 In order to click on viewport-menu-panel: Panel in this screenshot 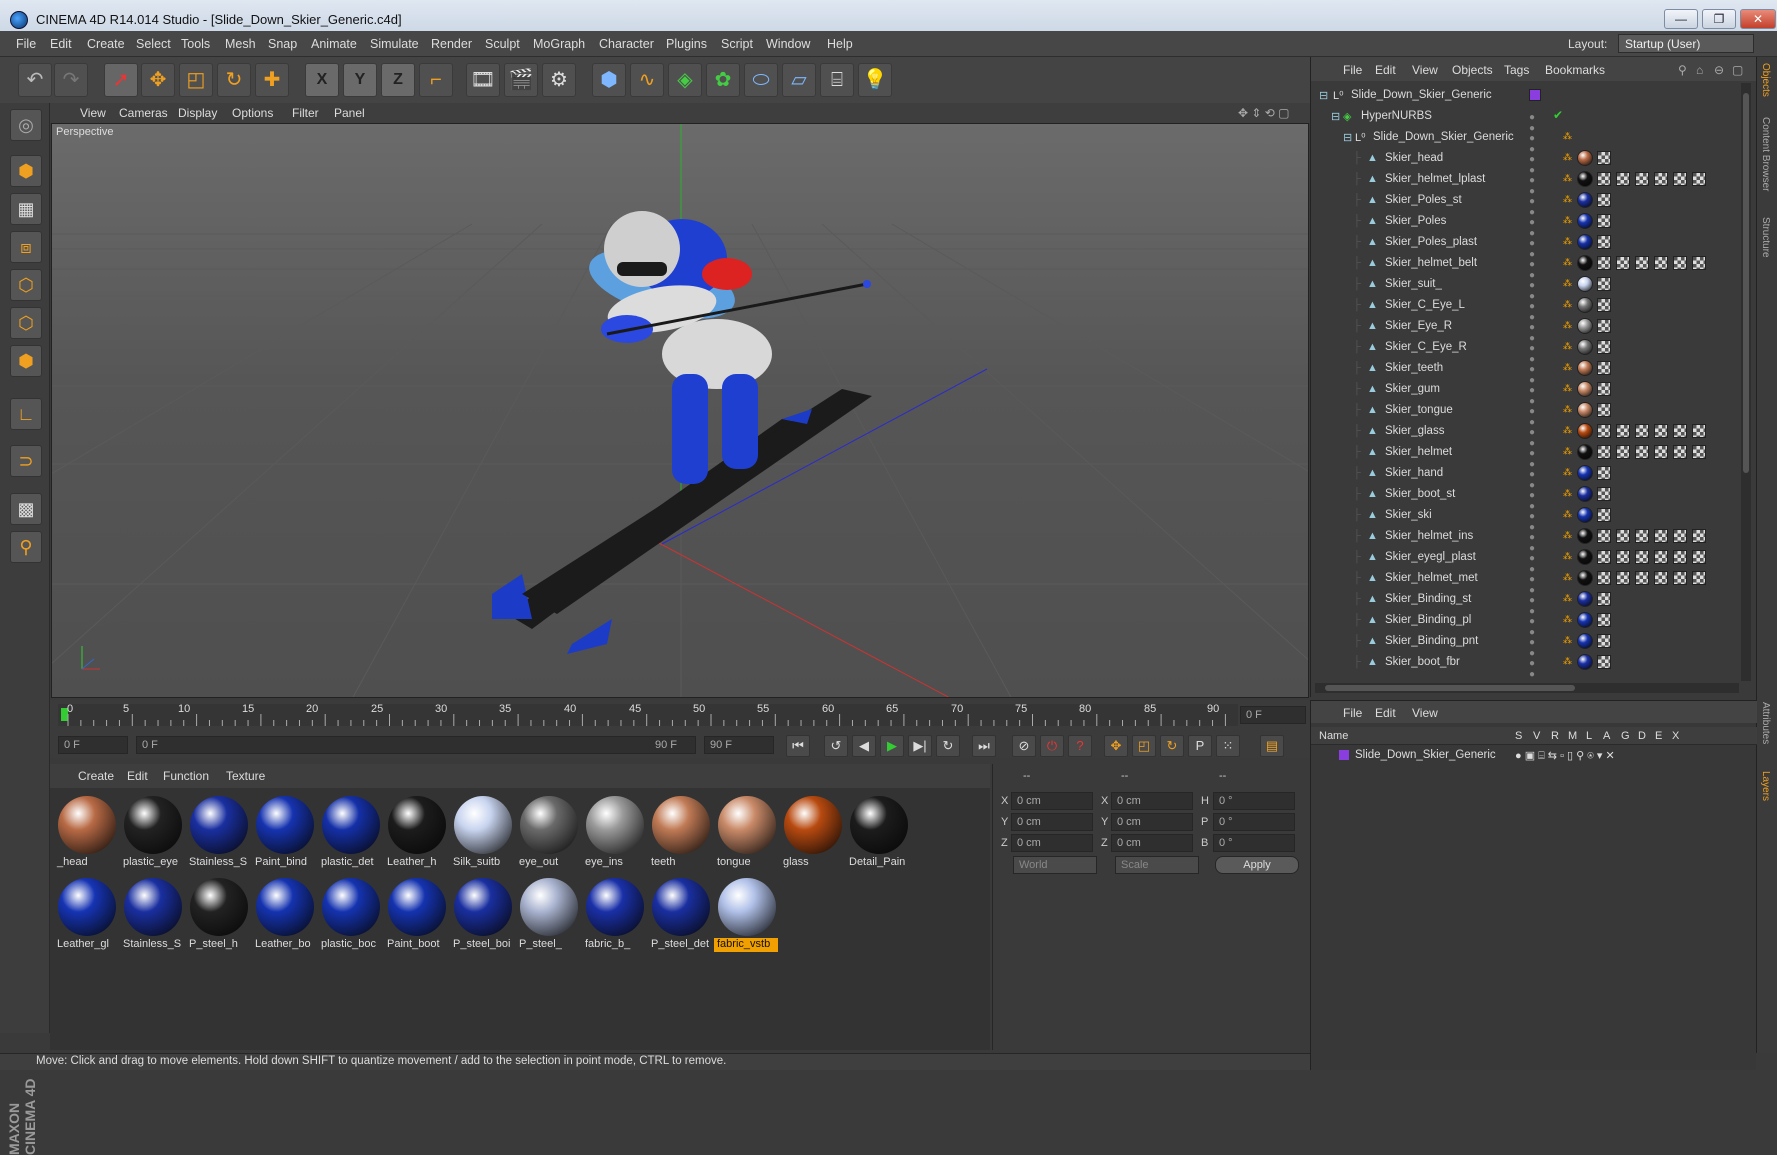, I will do `click(349, 113)`.